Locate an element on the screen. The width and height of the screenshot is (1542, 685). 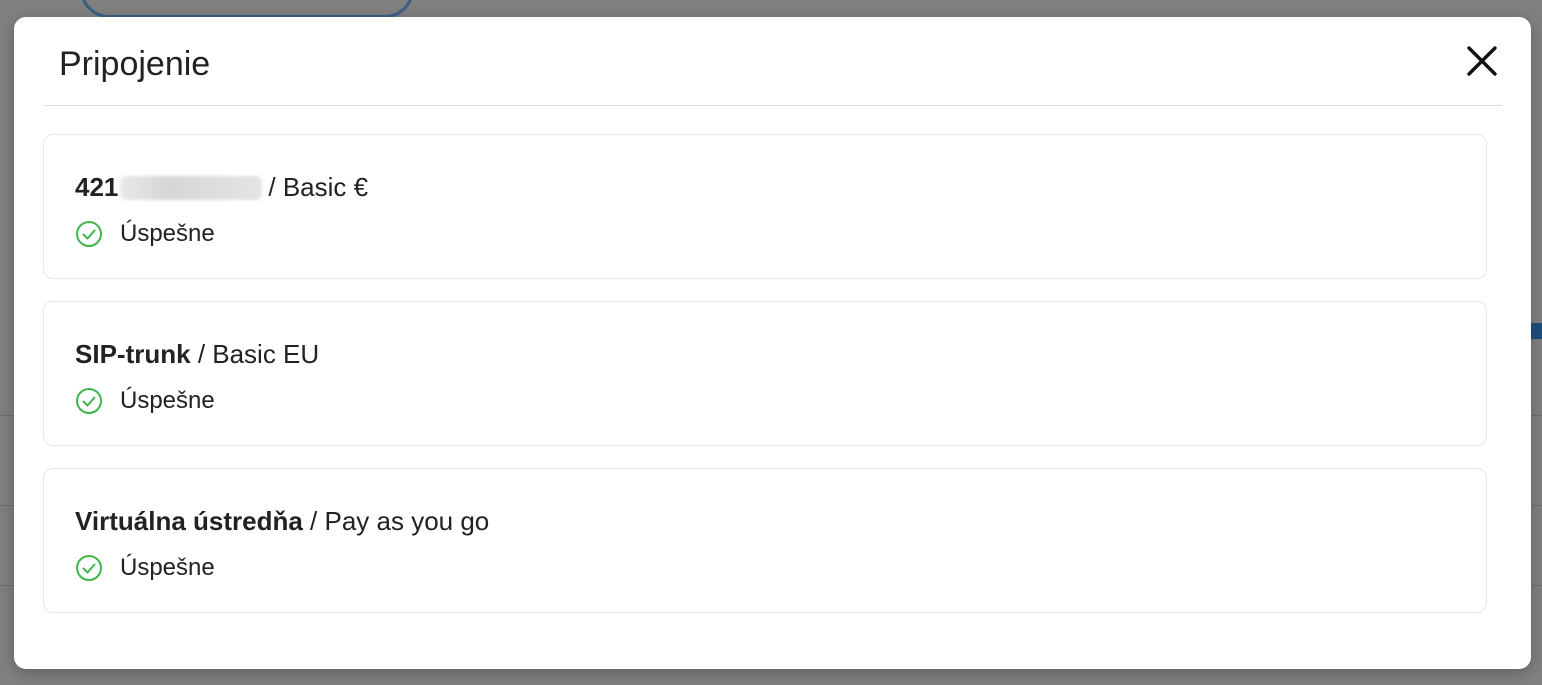
close-button is located at coordinates (1482, 61).